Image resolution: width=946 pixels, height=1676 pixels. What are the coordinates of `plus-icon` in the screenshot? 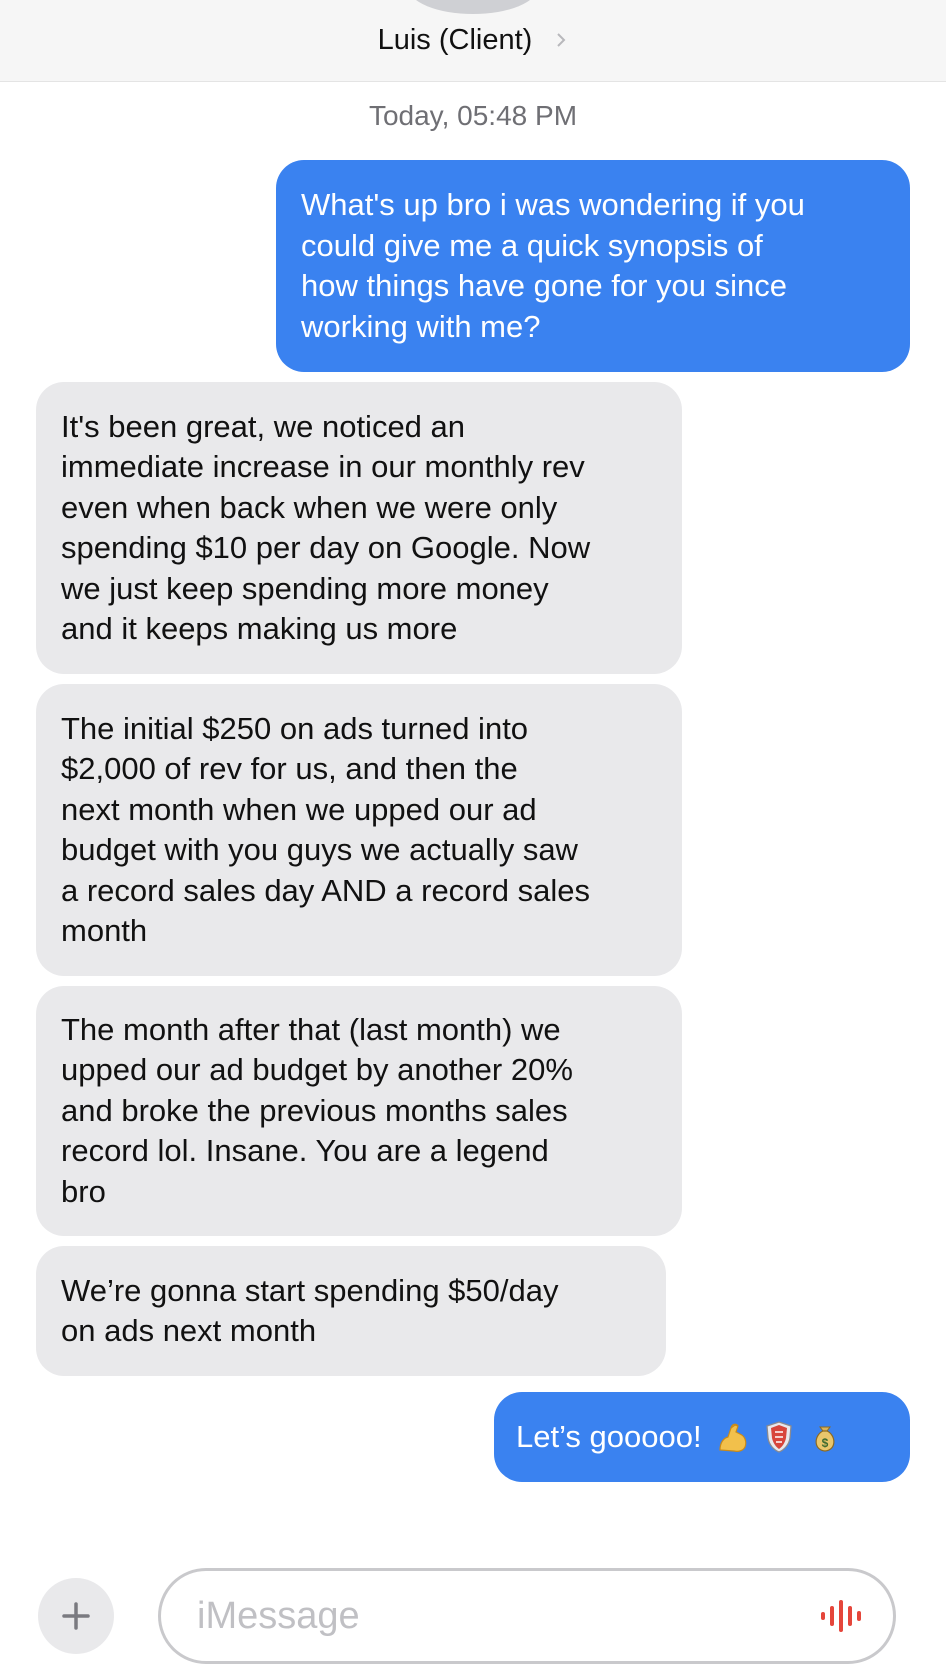 It's located at (76, 1616).